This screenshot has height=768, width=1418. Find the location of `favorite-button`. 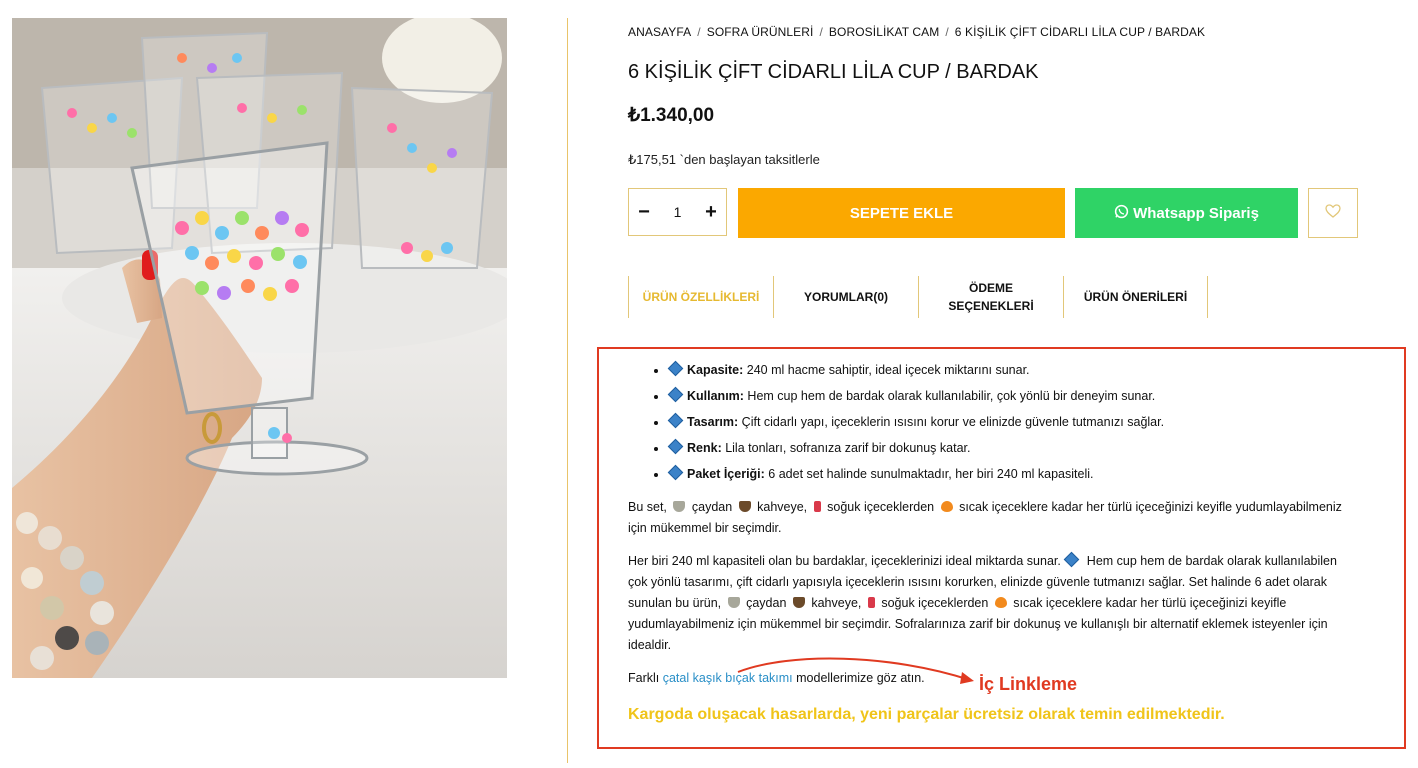

favorite-button is located at coordinates (1333, 213).